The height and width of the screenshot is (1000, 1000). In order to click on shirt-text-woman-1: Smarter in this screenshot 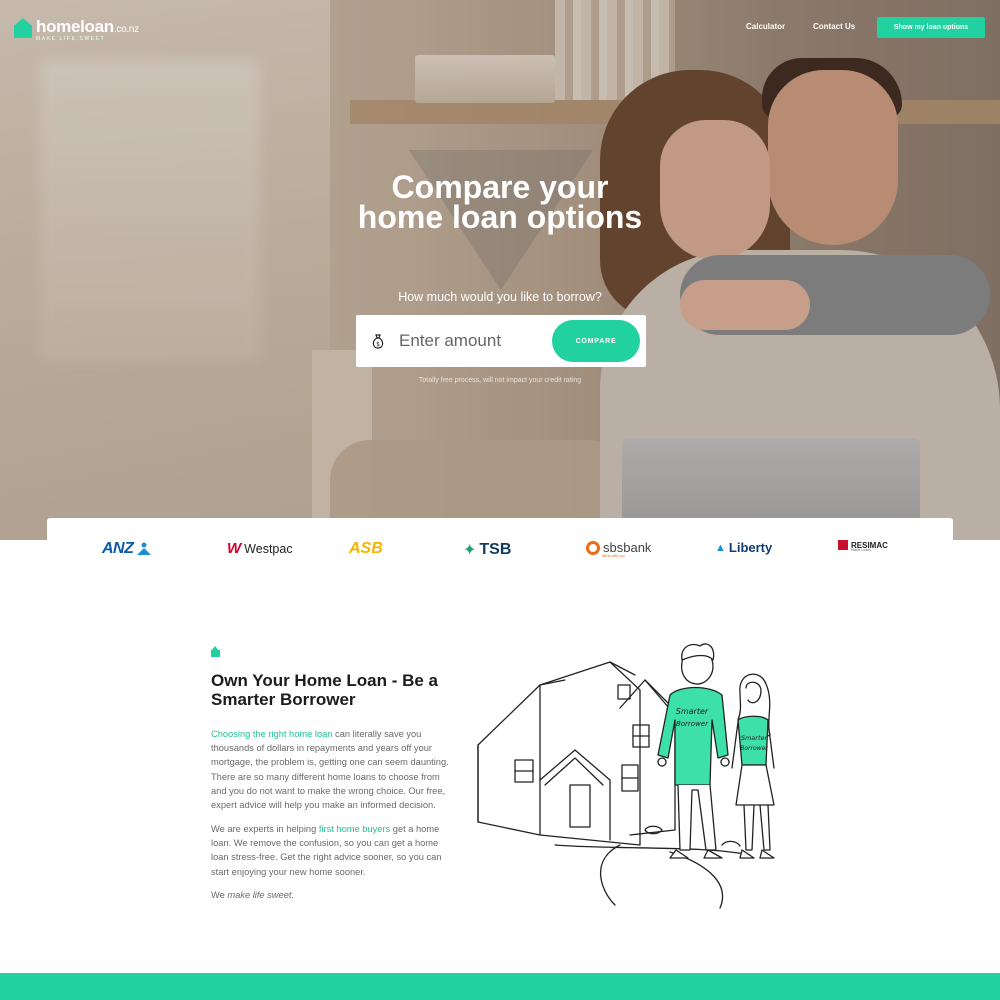, I will do `click(755, 738)`.